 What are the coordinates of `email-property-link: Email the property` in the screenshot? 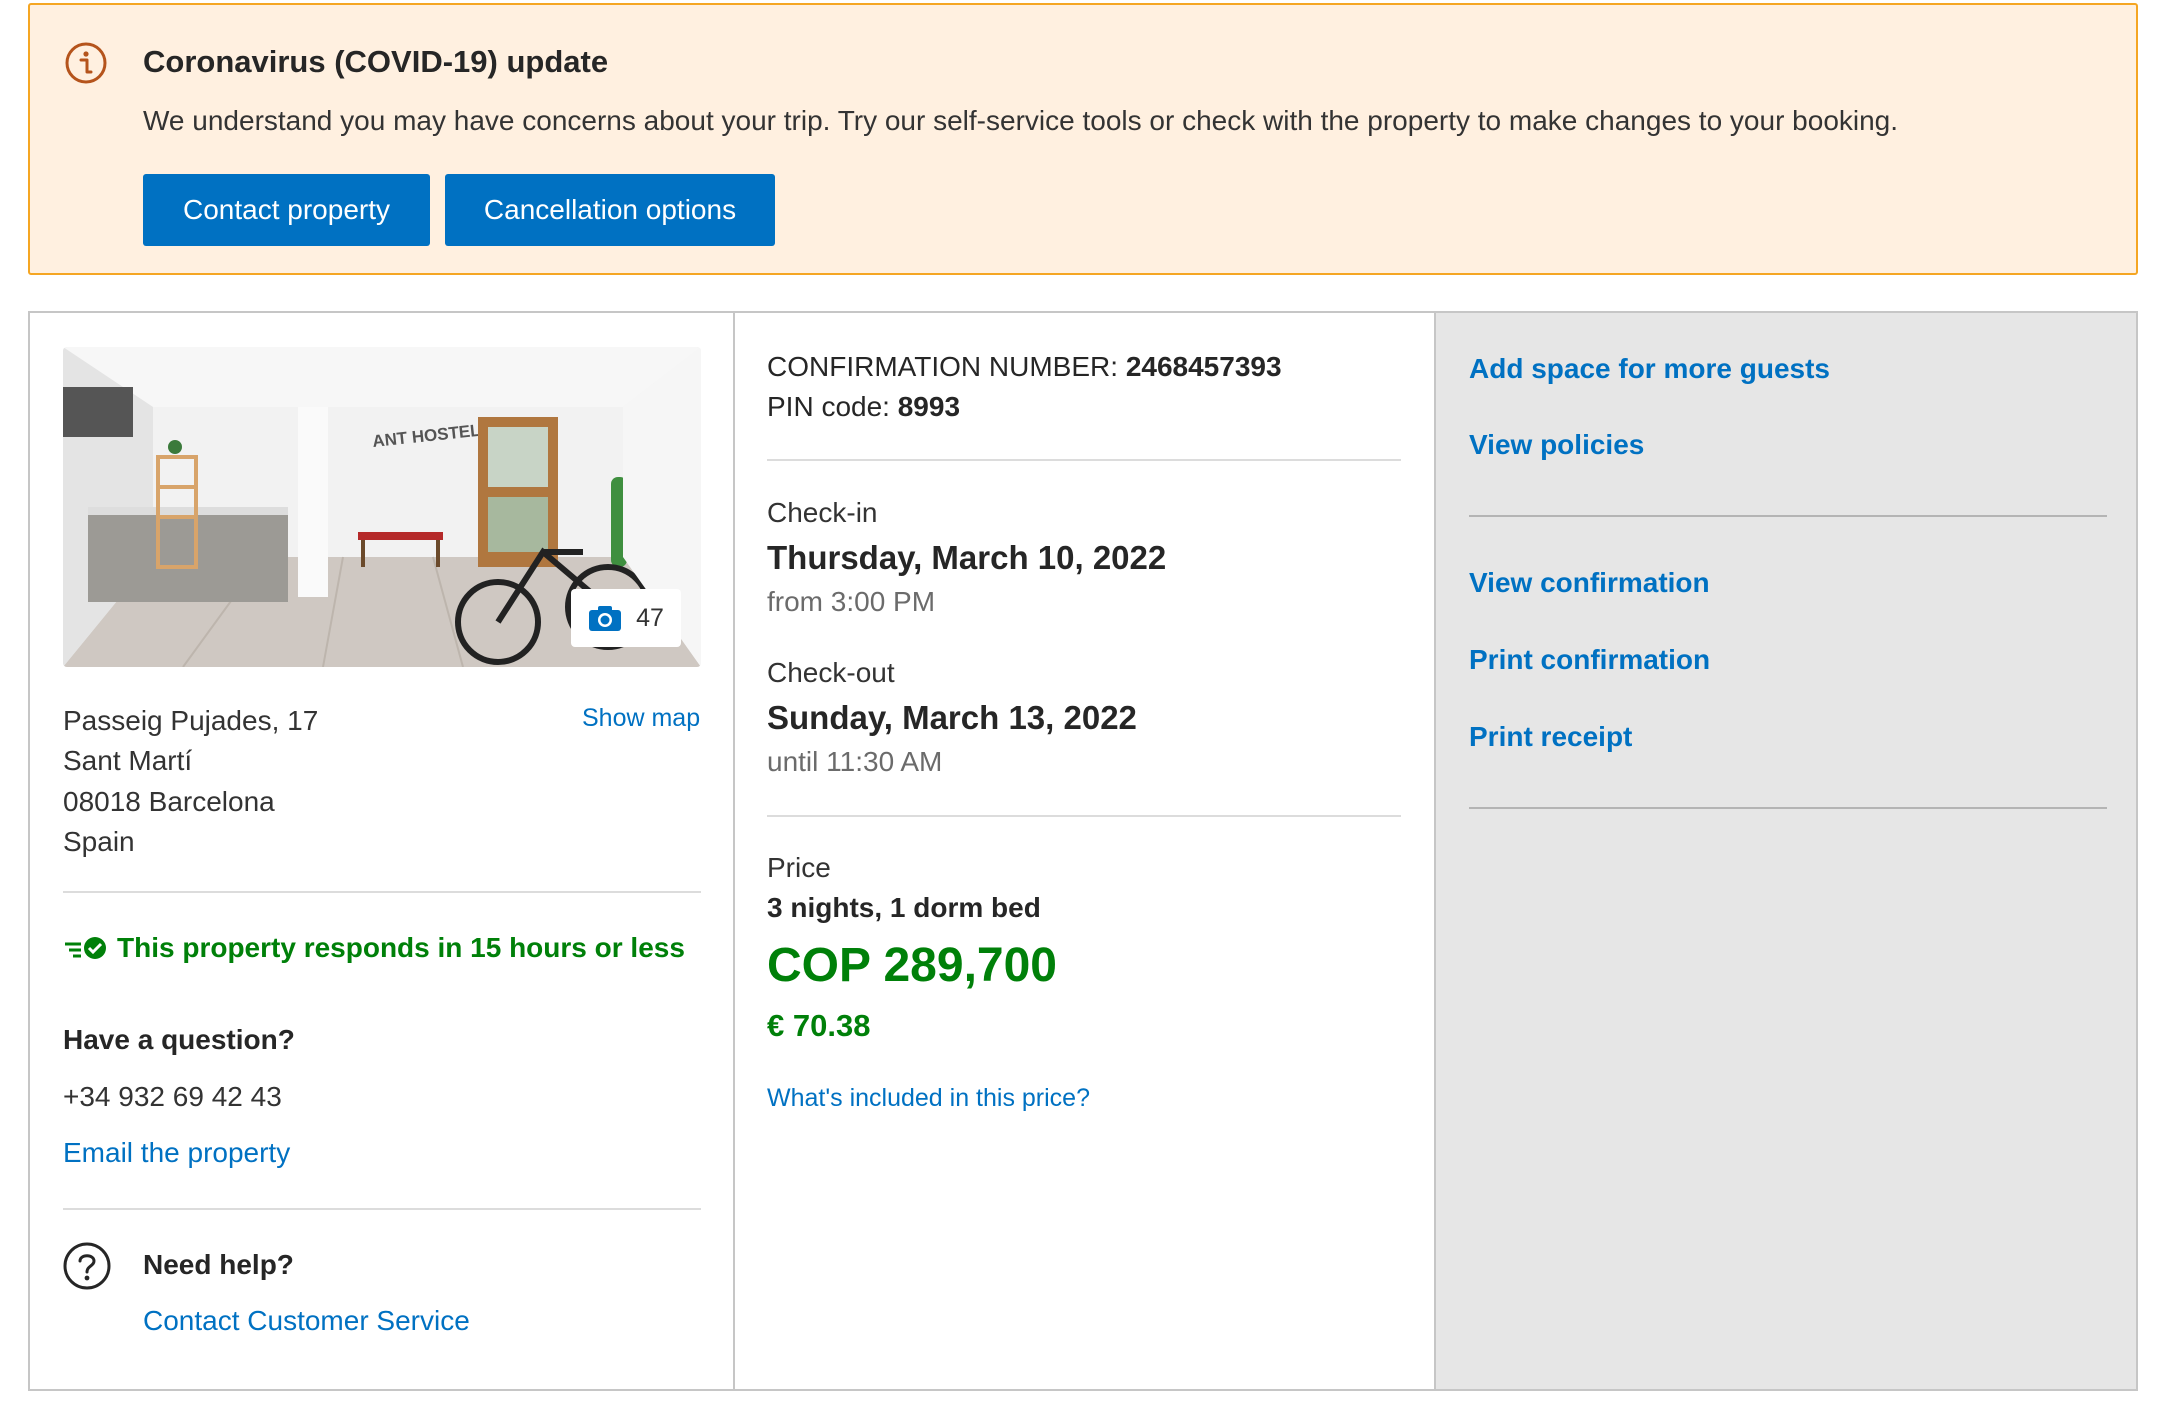 It's located at (176, 1153).